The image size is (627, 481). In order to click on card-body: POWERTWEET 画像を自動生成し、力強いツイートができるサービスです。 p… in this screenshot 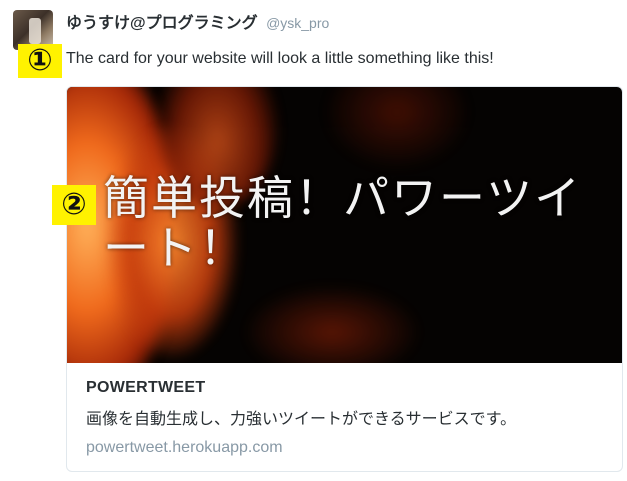, I will do `click(346, 418)`.